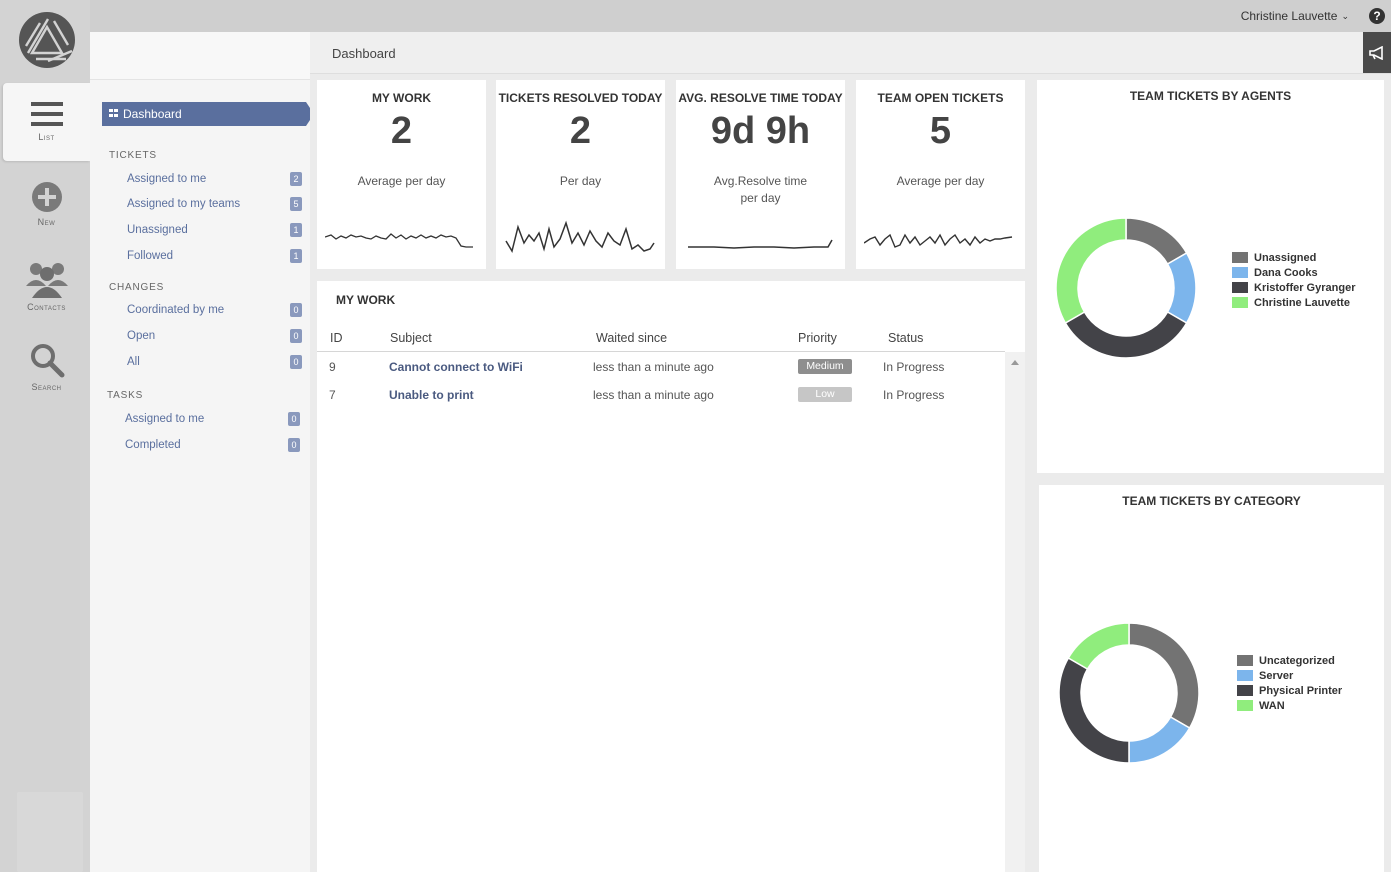 The height and width of the screenshot is (872, 1391). What do you see at coordinates (212, 419) in the screenshot?
I see `nav-tasks-assigned-to-me: Assigned to me 0` at bounding box center [212, 419].